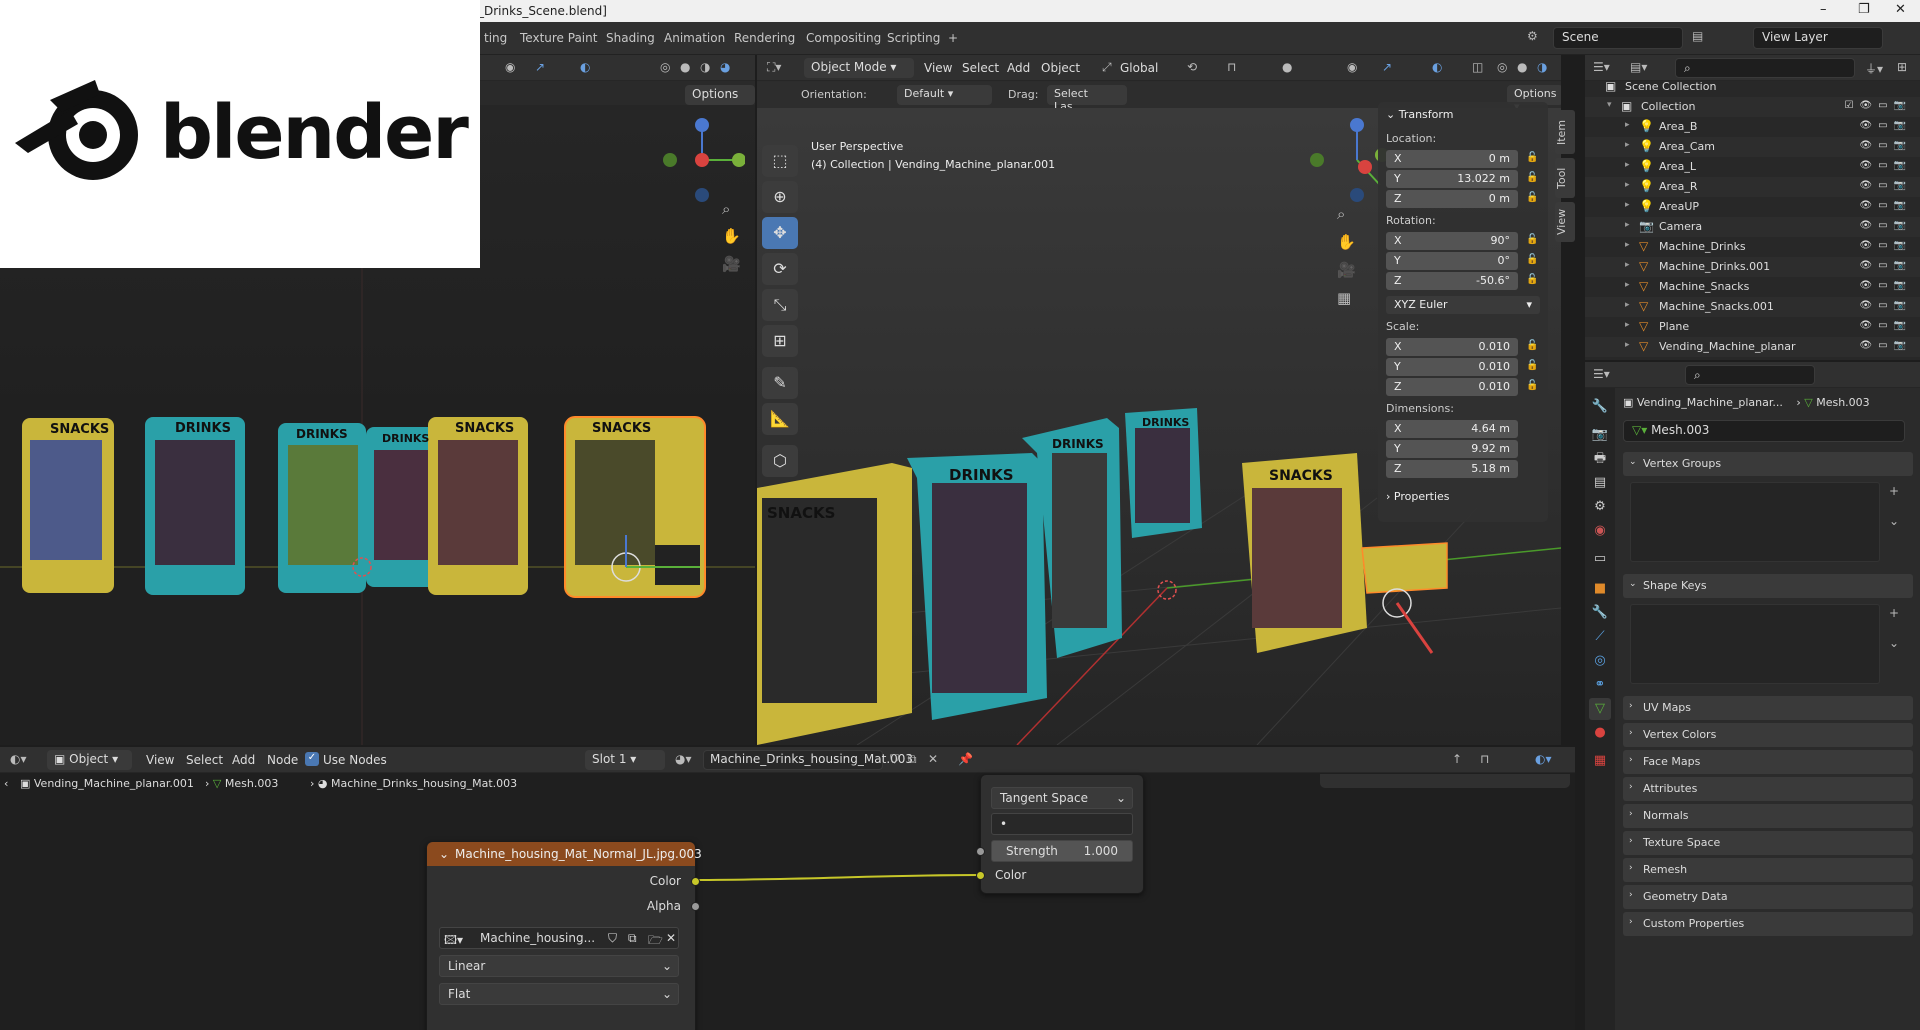  What do you see at coordinates (1139, 68) in the screenshot?
I see `transform-orientation-selector: Global` at bounding box center [1139, 68].